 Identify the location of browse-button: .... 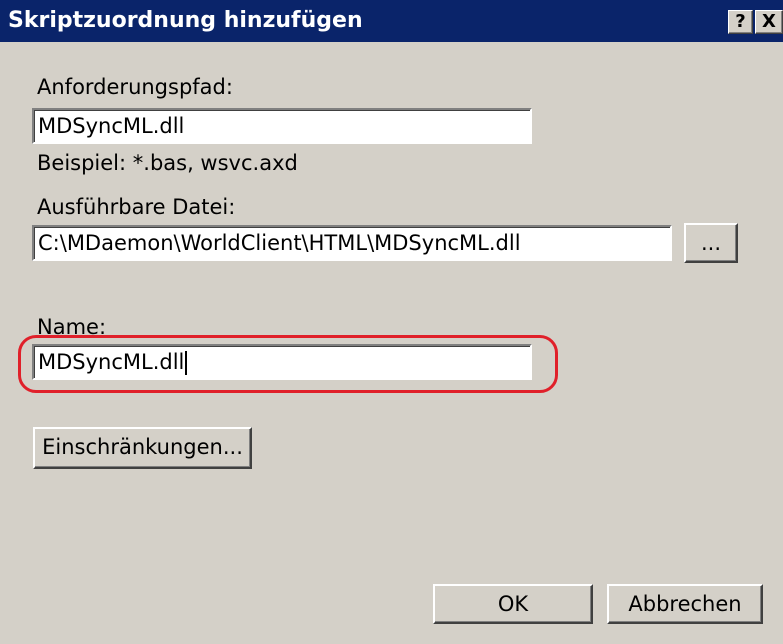
(711, 243).